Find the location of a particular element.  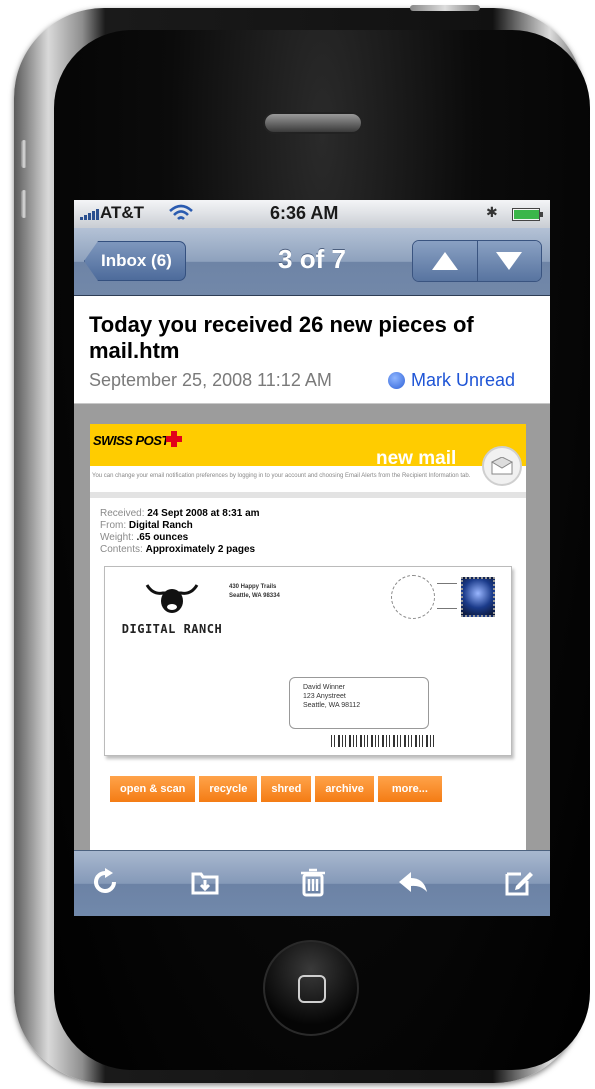

bottom-toolbar is located at coordinates (312, 883).